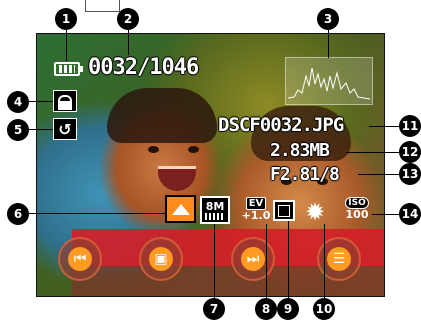 Image resolution: width=421 pixels, height=320 pixels. Describe the element at coordinates (339, 259) in the screenshot. I see `menu-icon: ☰` at that location.